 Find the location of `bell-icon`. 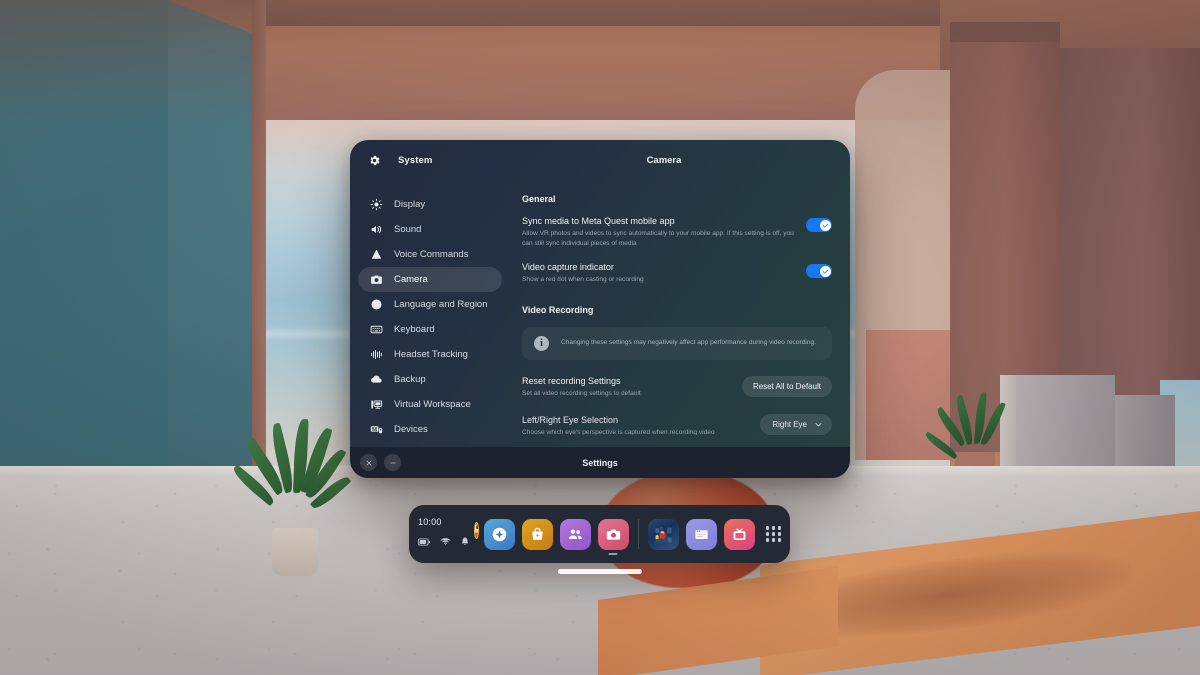

bell-icon is located at coordinates (465, 542).